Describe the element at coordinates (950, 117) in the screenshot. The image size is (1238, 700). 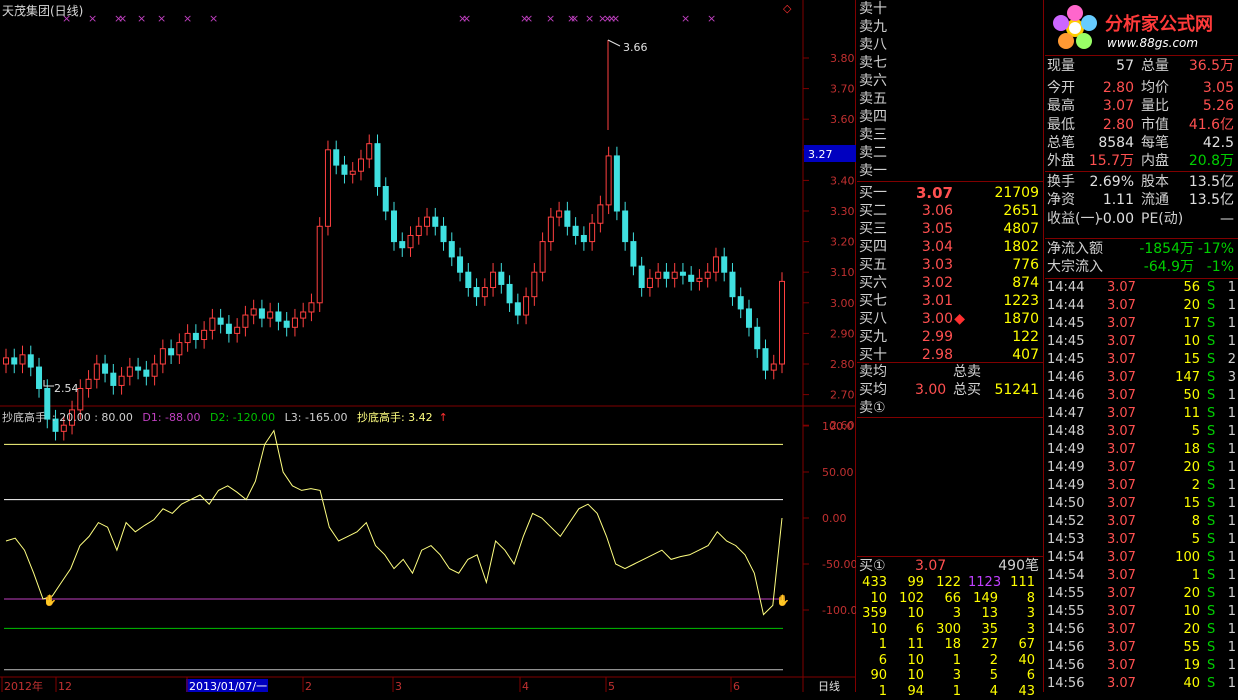
I see `ask-row: 卖四` at that location.